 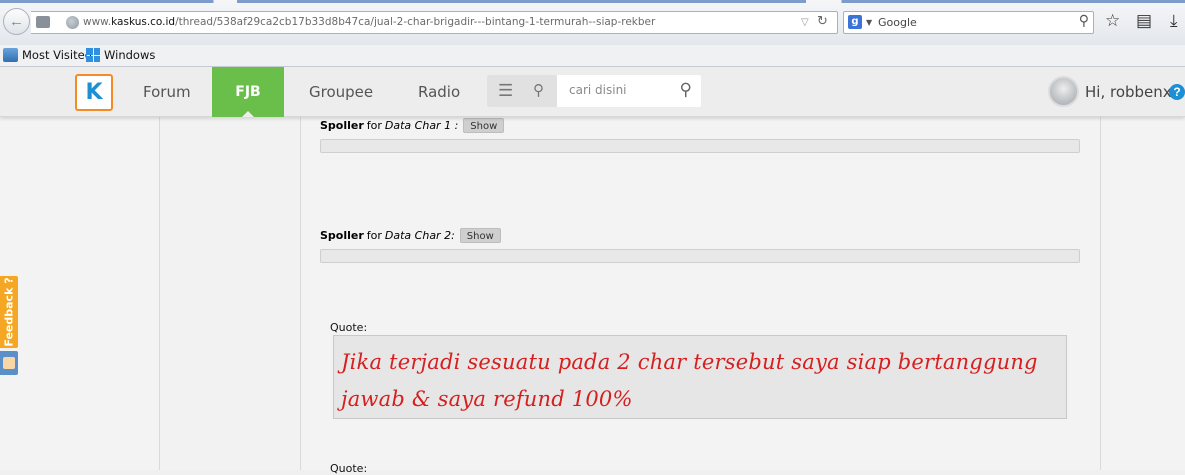 I want to click on location-pin-icon: ⚲, so click(x=538, y=90).